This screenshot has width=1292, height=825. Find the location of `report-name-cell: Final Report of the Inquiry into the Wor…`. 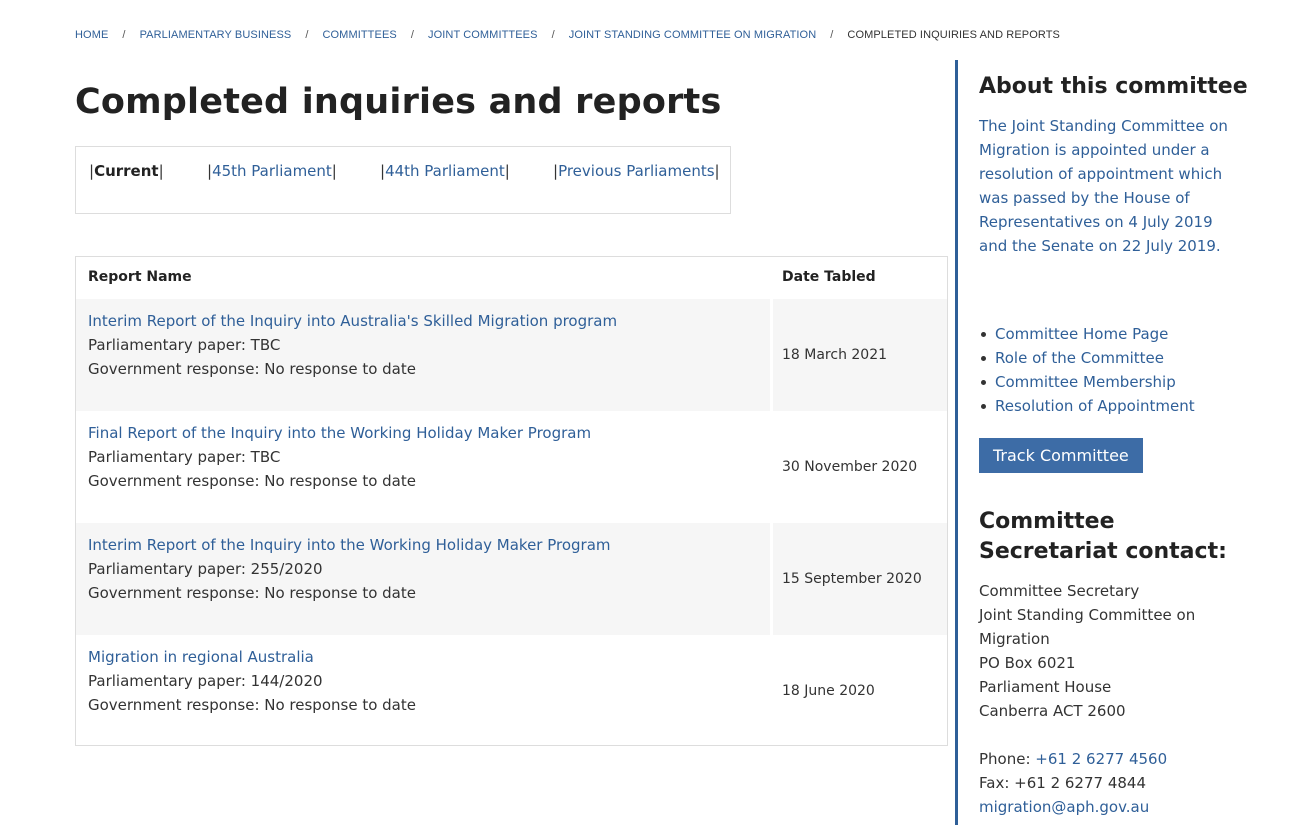

report-name-cell: Final Report of the Inquiry into the Wor… is located at coordinates (423, 467).